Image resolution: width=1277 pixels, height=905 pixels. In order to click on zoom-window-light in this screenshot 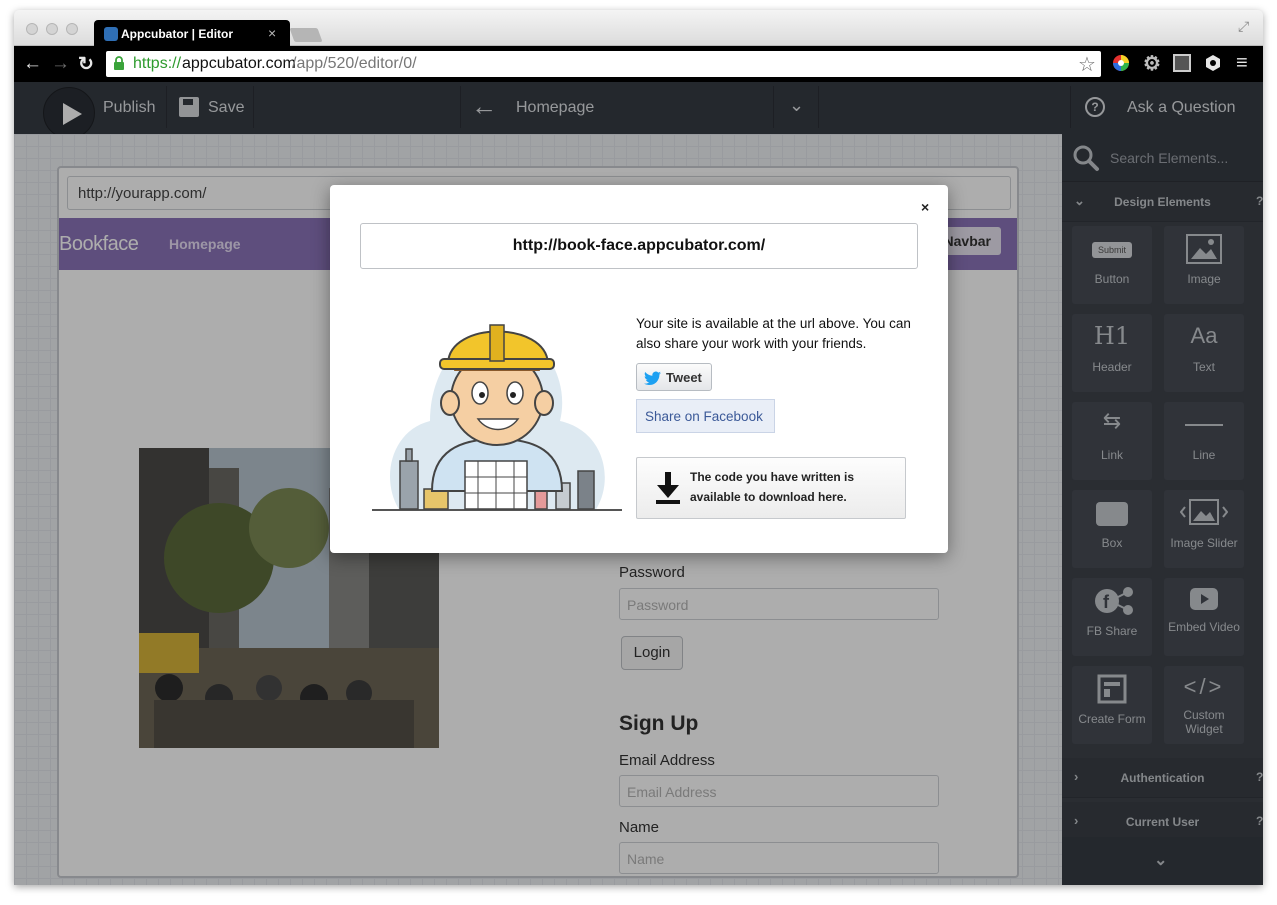, I will do `click(72, 29)`.